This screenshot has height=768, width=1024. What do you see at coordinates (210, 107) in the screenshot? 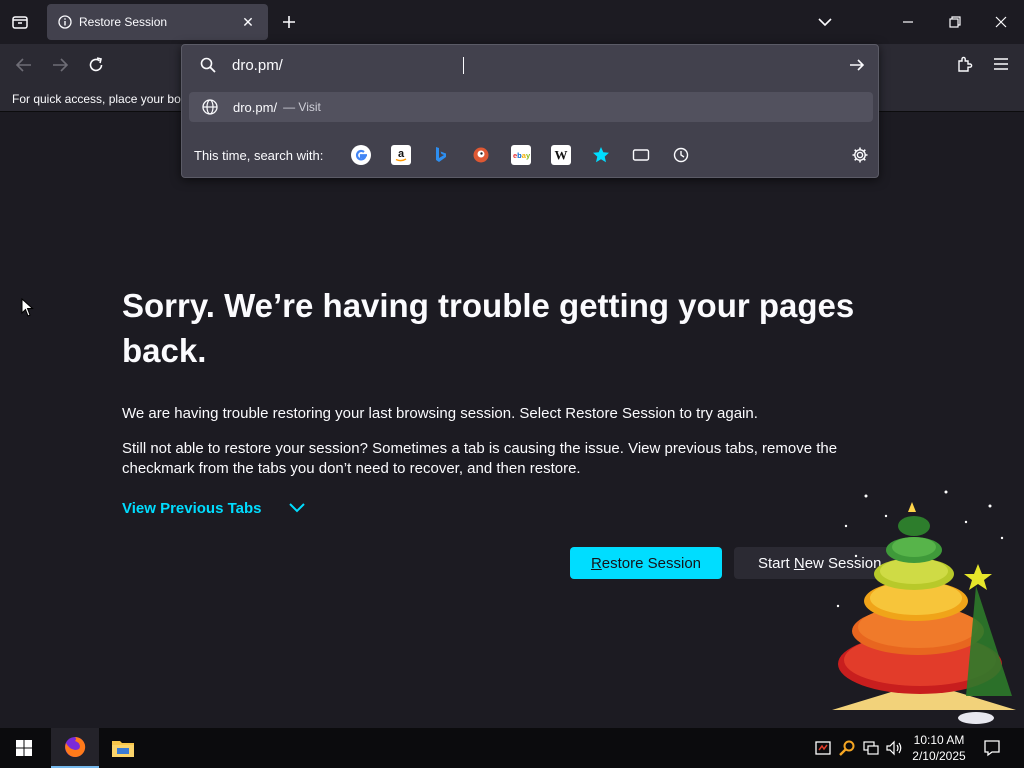
I see `globe-icon` at bounding box center [210, 107].